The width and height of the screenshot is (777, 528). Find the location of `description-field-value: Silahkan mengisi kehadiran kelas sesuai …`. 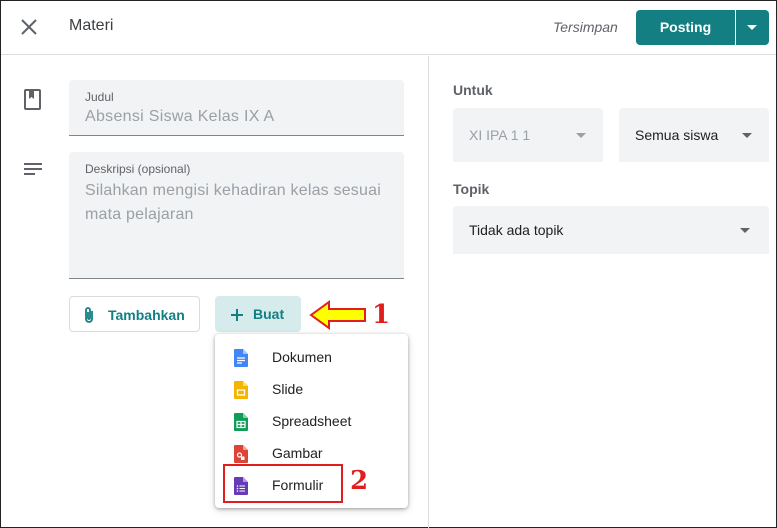

description-field-value: Silahkan mengisi kehadiran kelas sesuai … is located at coordinates (233, 202).